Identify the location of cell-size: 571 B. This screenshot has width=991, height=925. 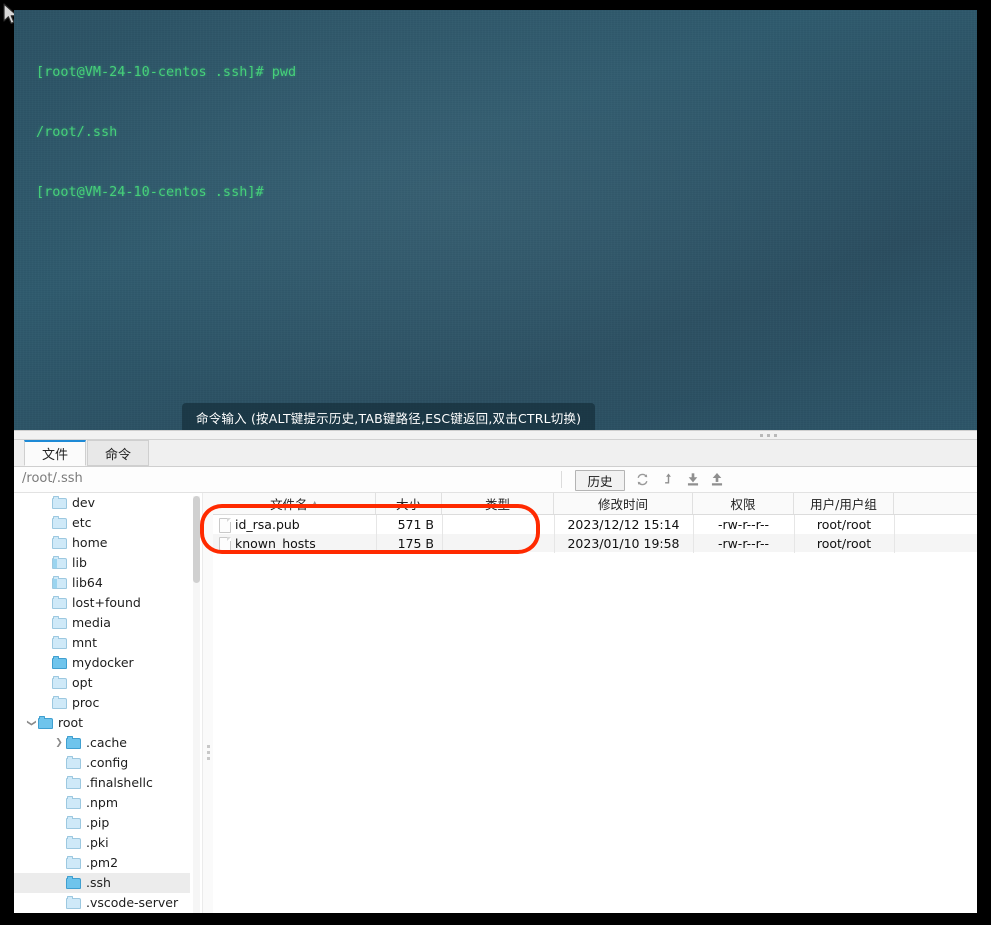
(415, 524).